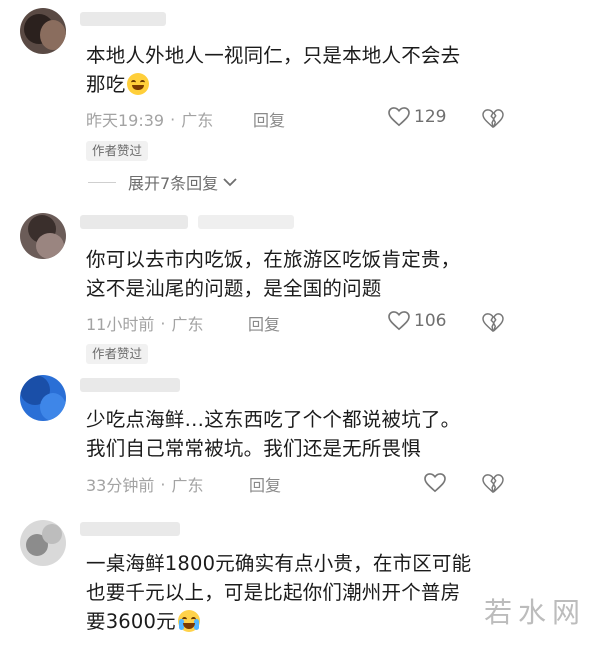  What do you see at coordinates (120, 324) in the screenshot?
I see `comment-time: 11小时前` at bounding box center [120, 324].